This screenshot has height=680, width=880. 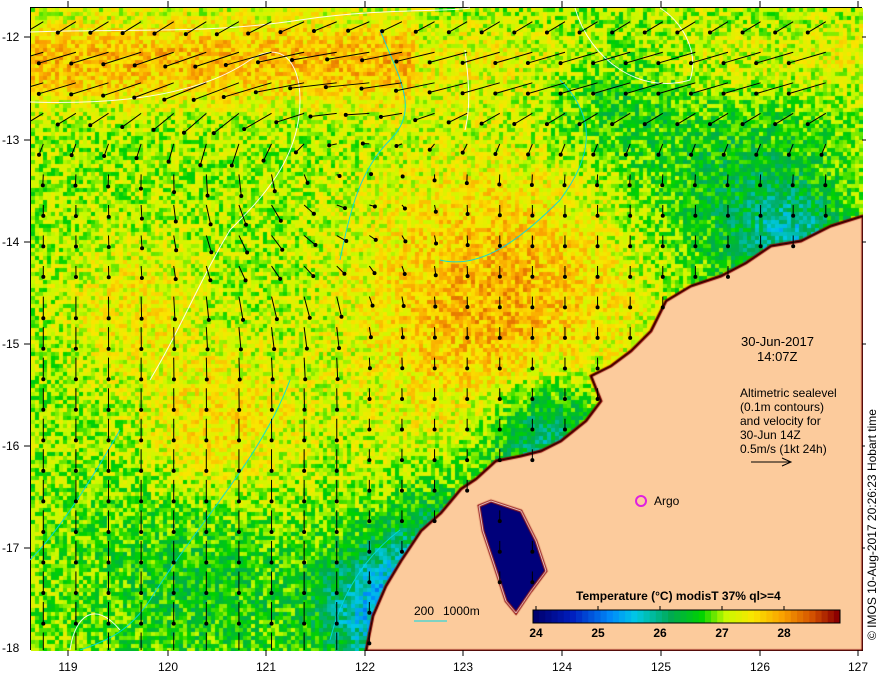 I want to click on sealevel-contour, so click(x=250, y=20).